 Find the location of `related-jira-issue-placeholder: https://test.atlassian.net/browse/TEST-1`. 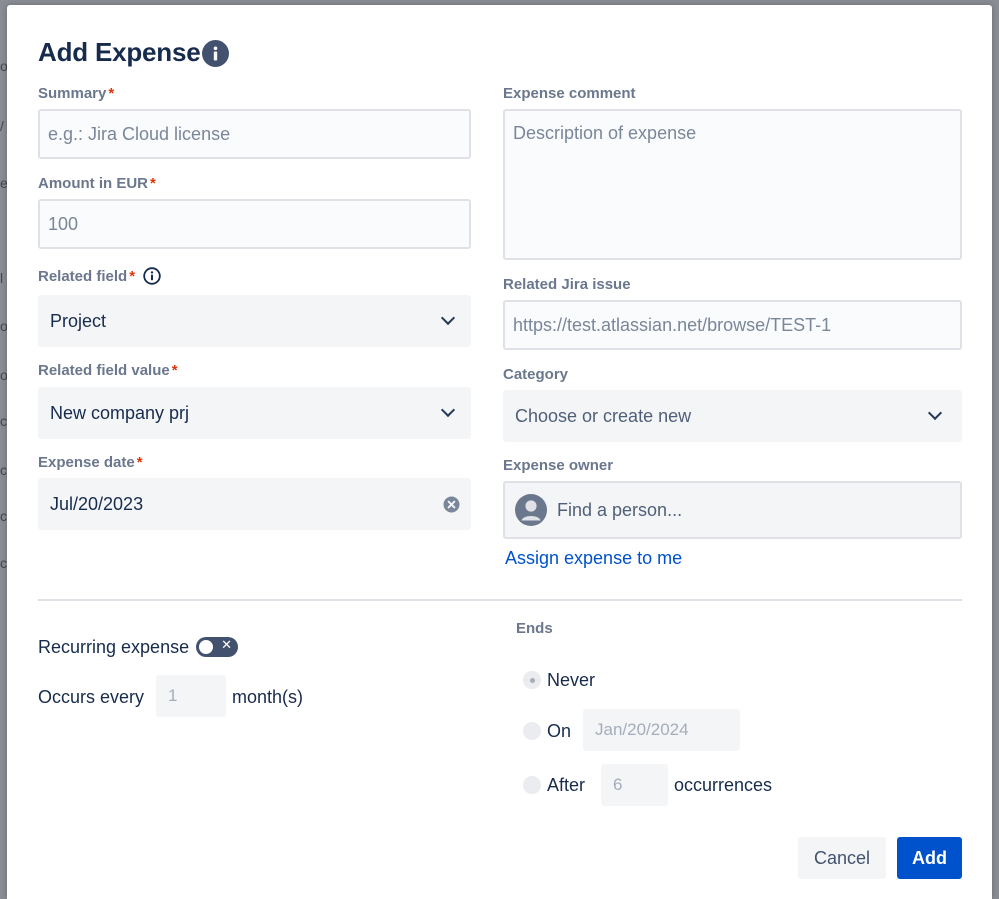

related-jira-issue-placeholder: https://test.atlassian.net/browse/TEST-1 is located at coordinates (672, 324).